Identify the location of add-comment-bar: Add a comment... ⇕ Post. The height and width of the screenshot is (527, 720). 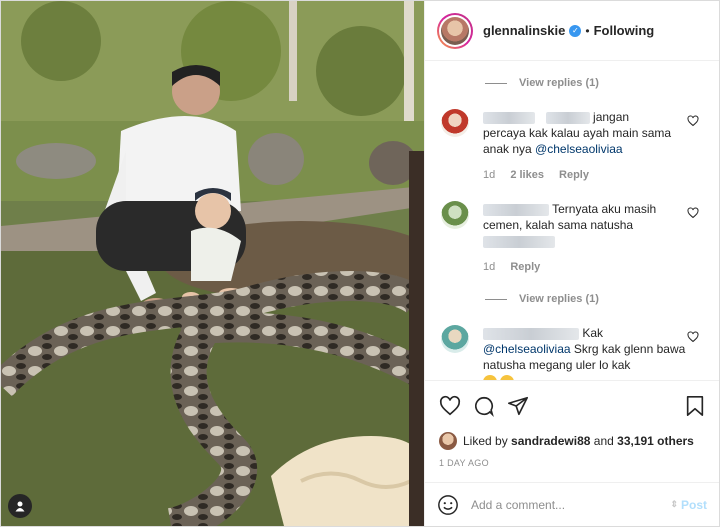
(572, 504).